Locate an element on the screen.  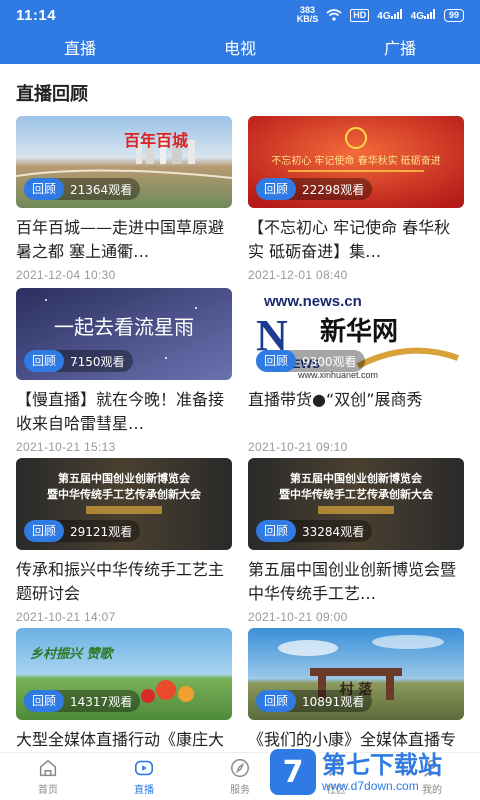
card-date: 2021-10-21 14:07 is located at coordinates (66, 617).